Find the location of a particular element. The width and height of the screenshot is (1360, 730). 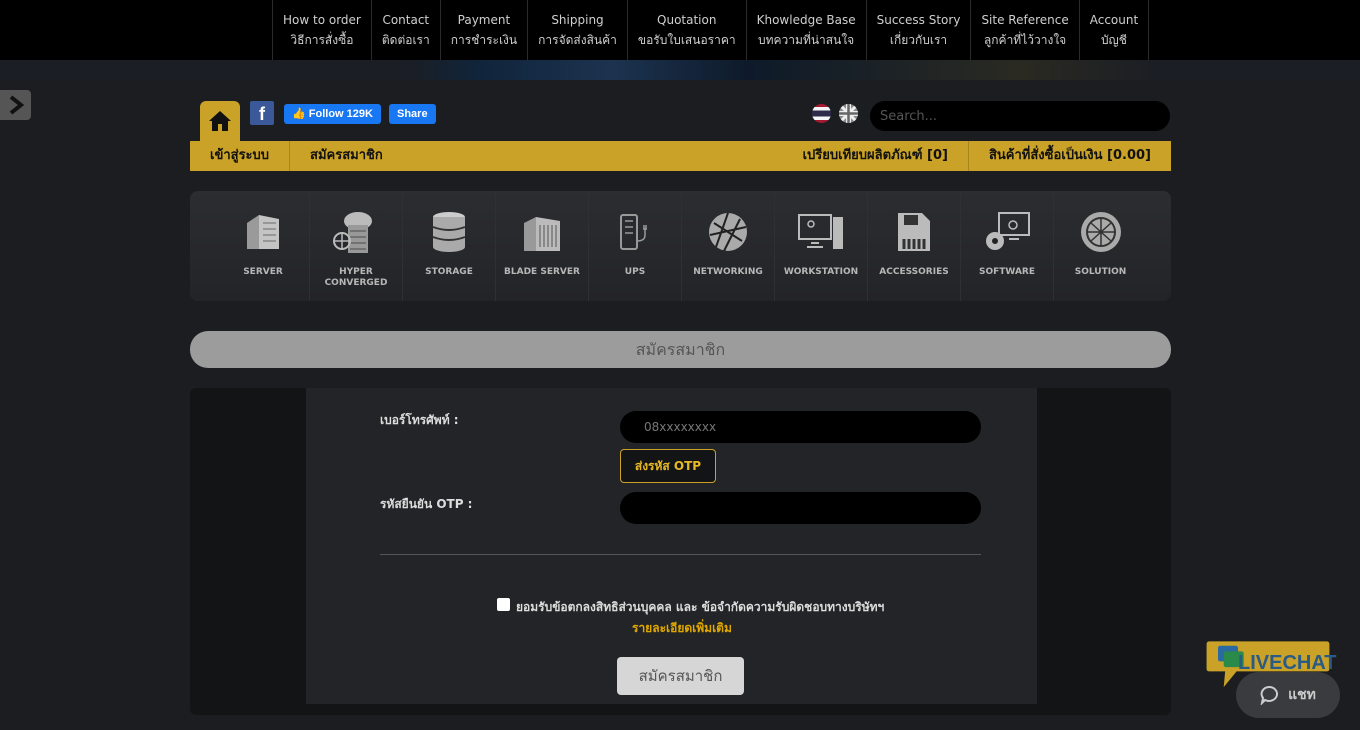

category-server: SERVER is located at coordinates (263, 246).